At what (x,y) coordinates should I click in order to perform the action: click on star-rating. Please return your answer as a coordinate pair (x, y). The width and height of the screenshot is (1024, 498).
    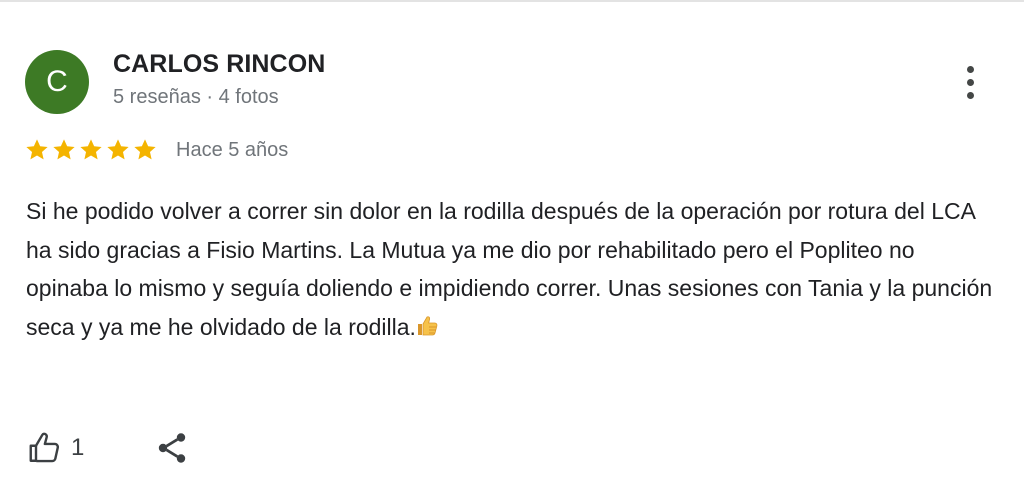
    Looking at the image, I should click on (91, 151).